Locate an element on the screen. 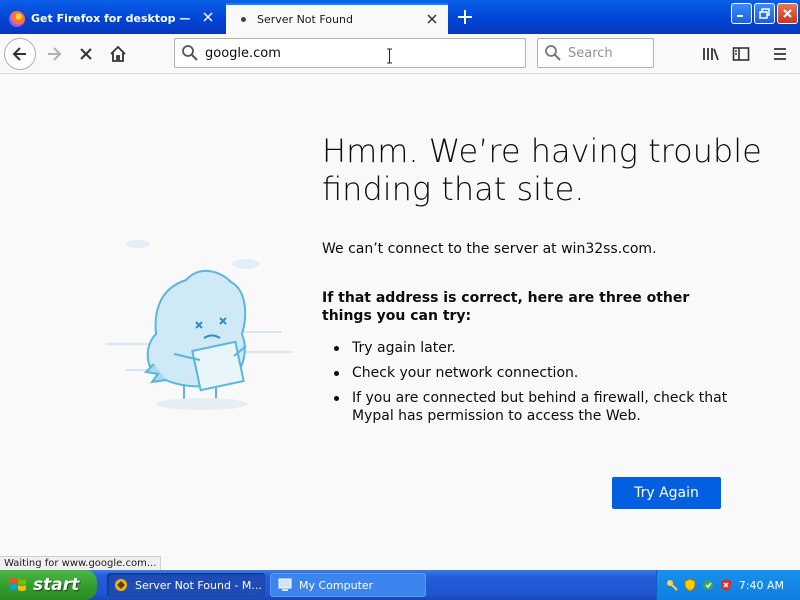 The height and width of the screenshot is (600, 800). start-label: start is located at coordinates (56, 585).